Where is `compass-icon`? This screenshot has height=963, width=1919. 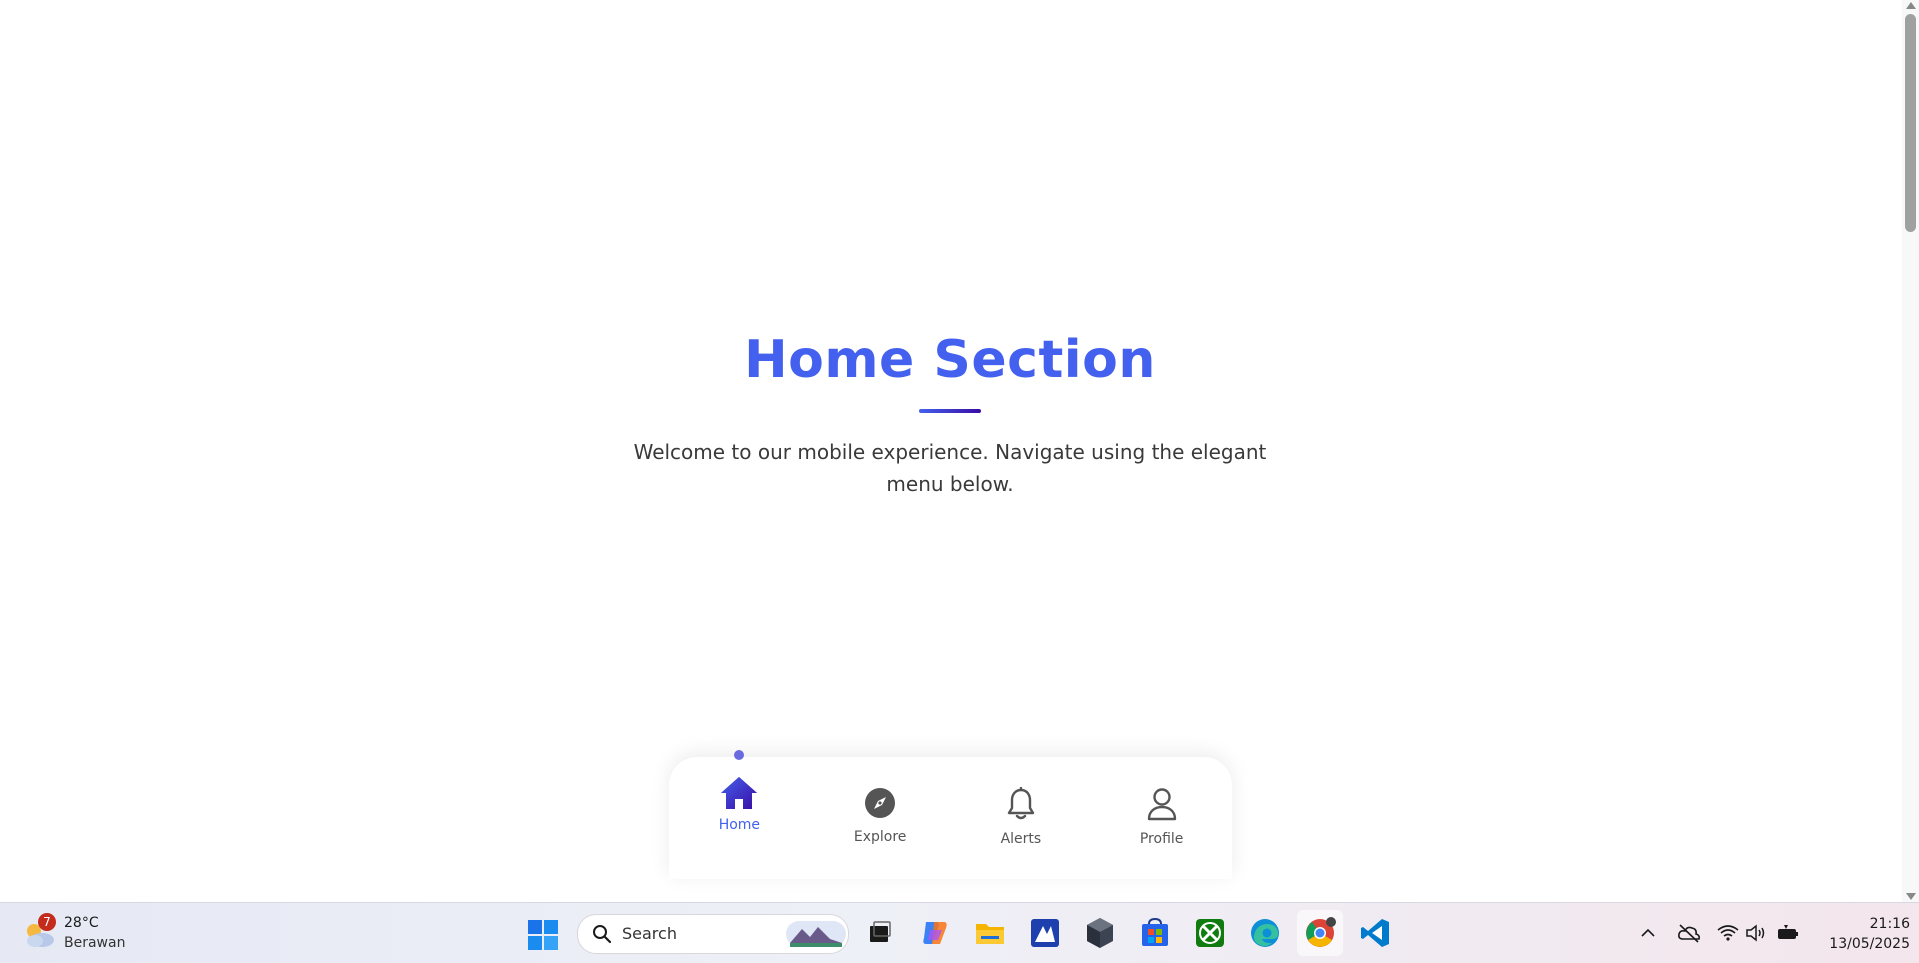
compass-icon is located at coordinates (880, 803).